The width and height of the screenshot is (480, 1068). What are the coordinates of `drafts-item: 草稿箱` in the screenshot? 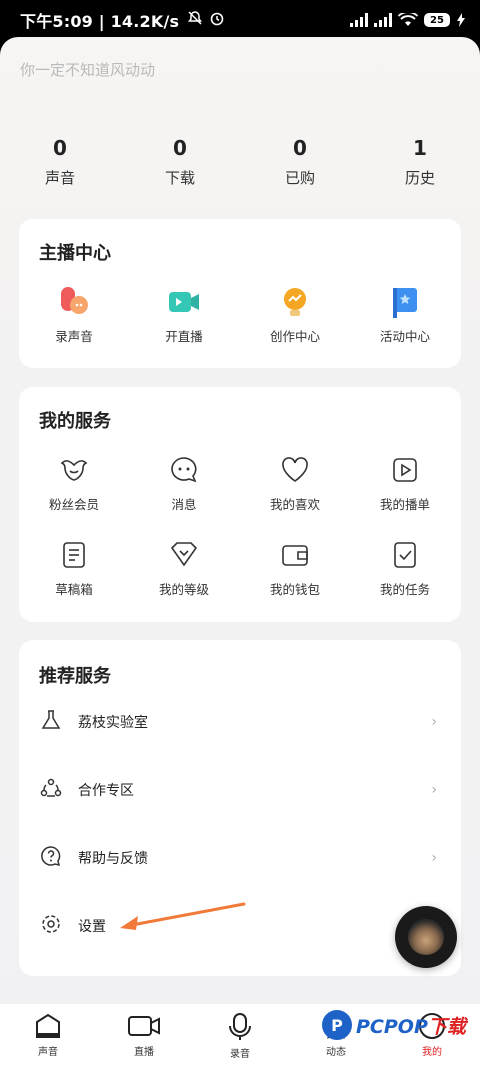 It's located at (74, 568).